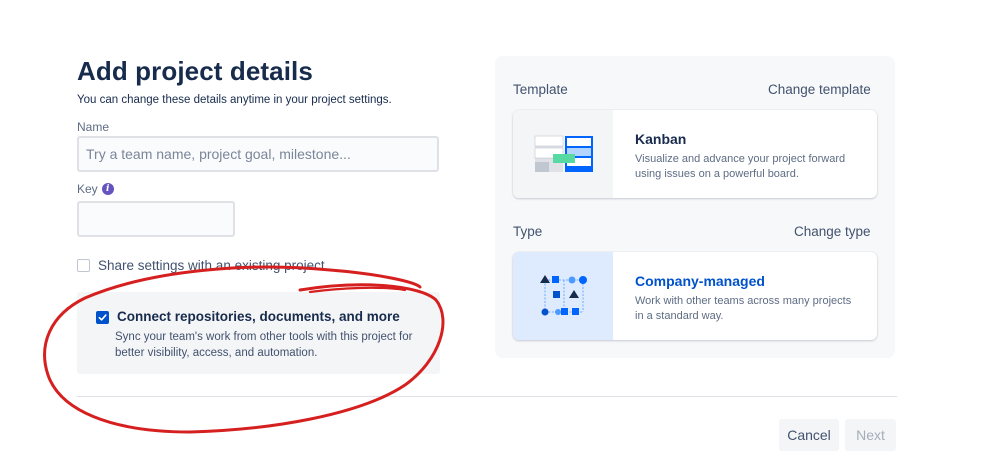 The image size is (999, 467). I want to click on type-section-label: Type, so click(528, 231).